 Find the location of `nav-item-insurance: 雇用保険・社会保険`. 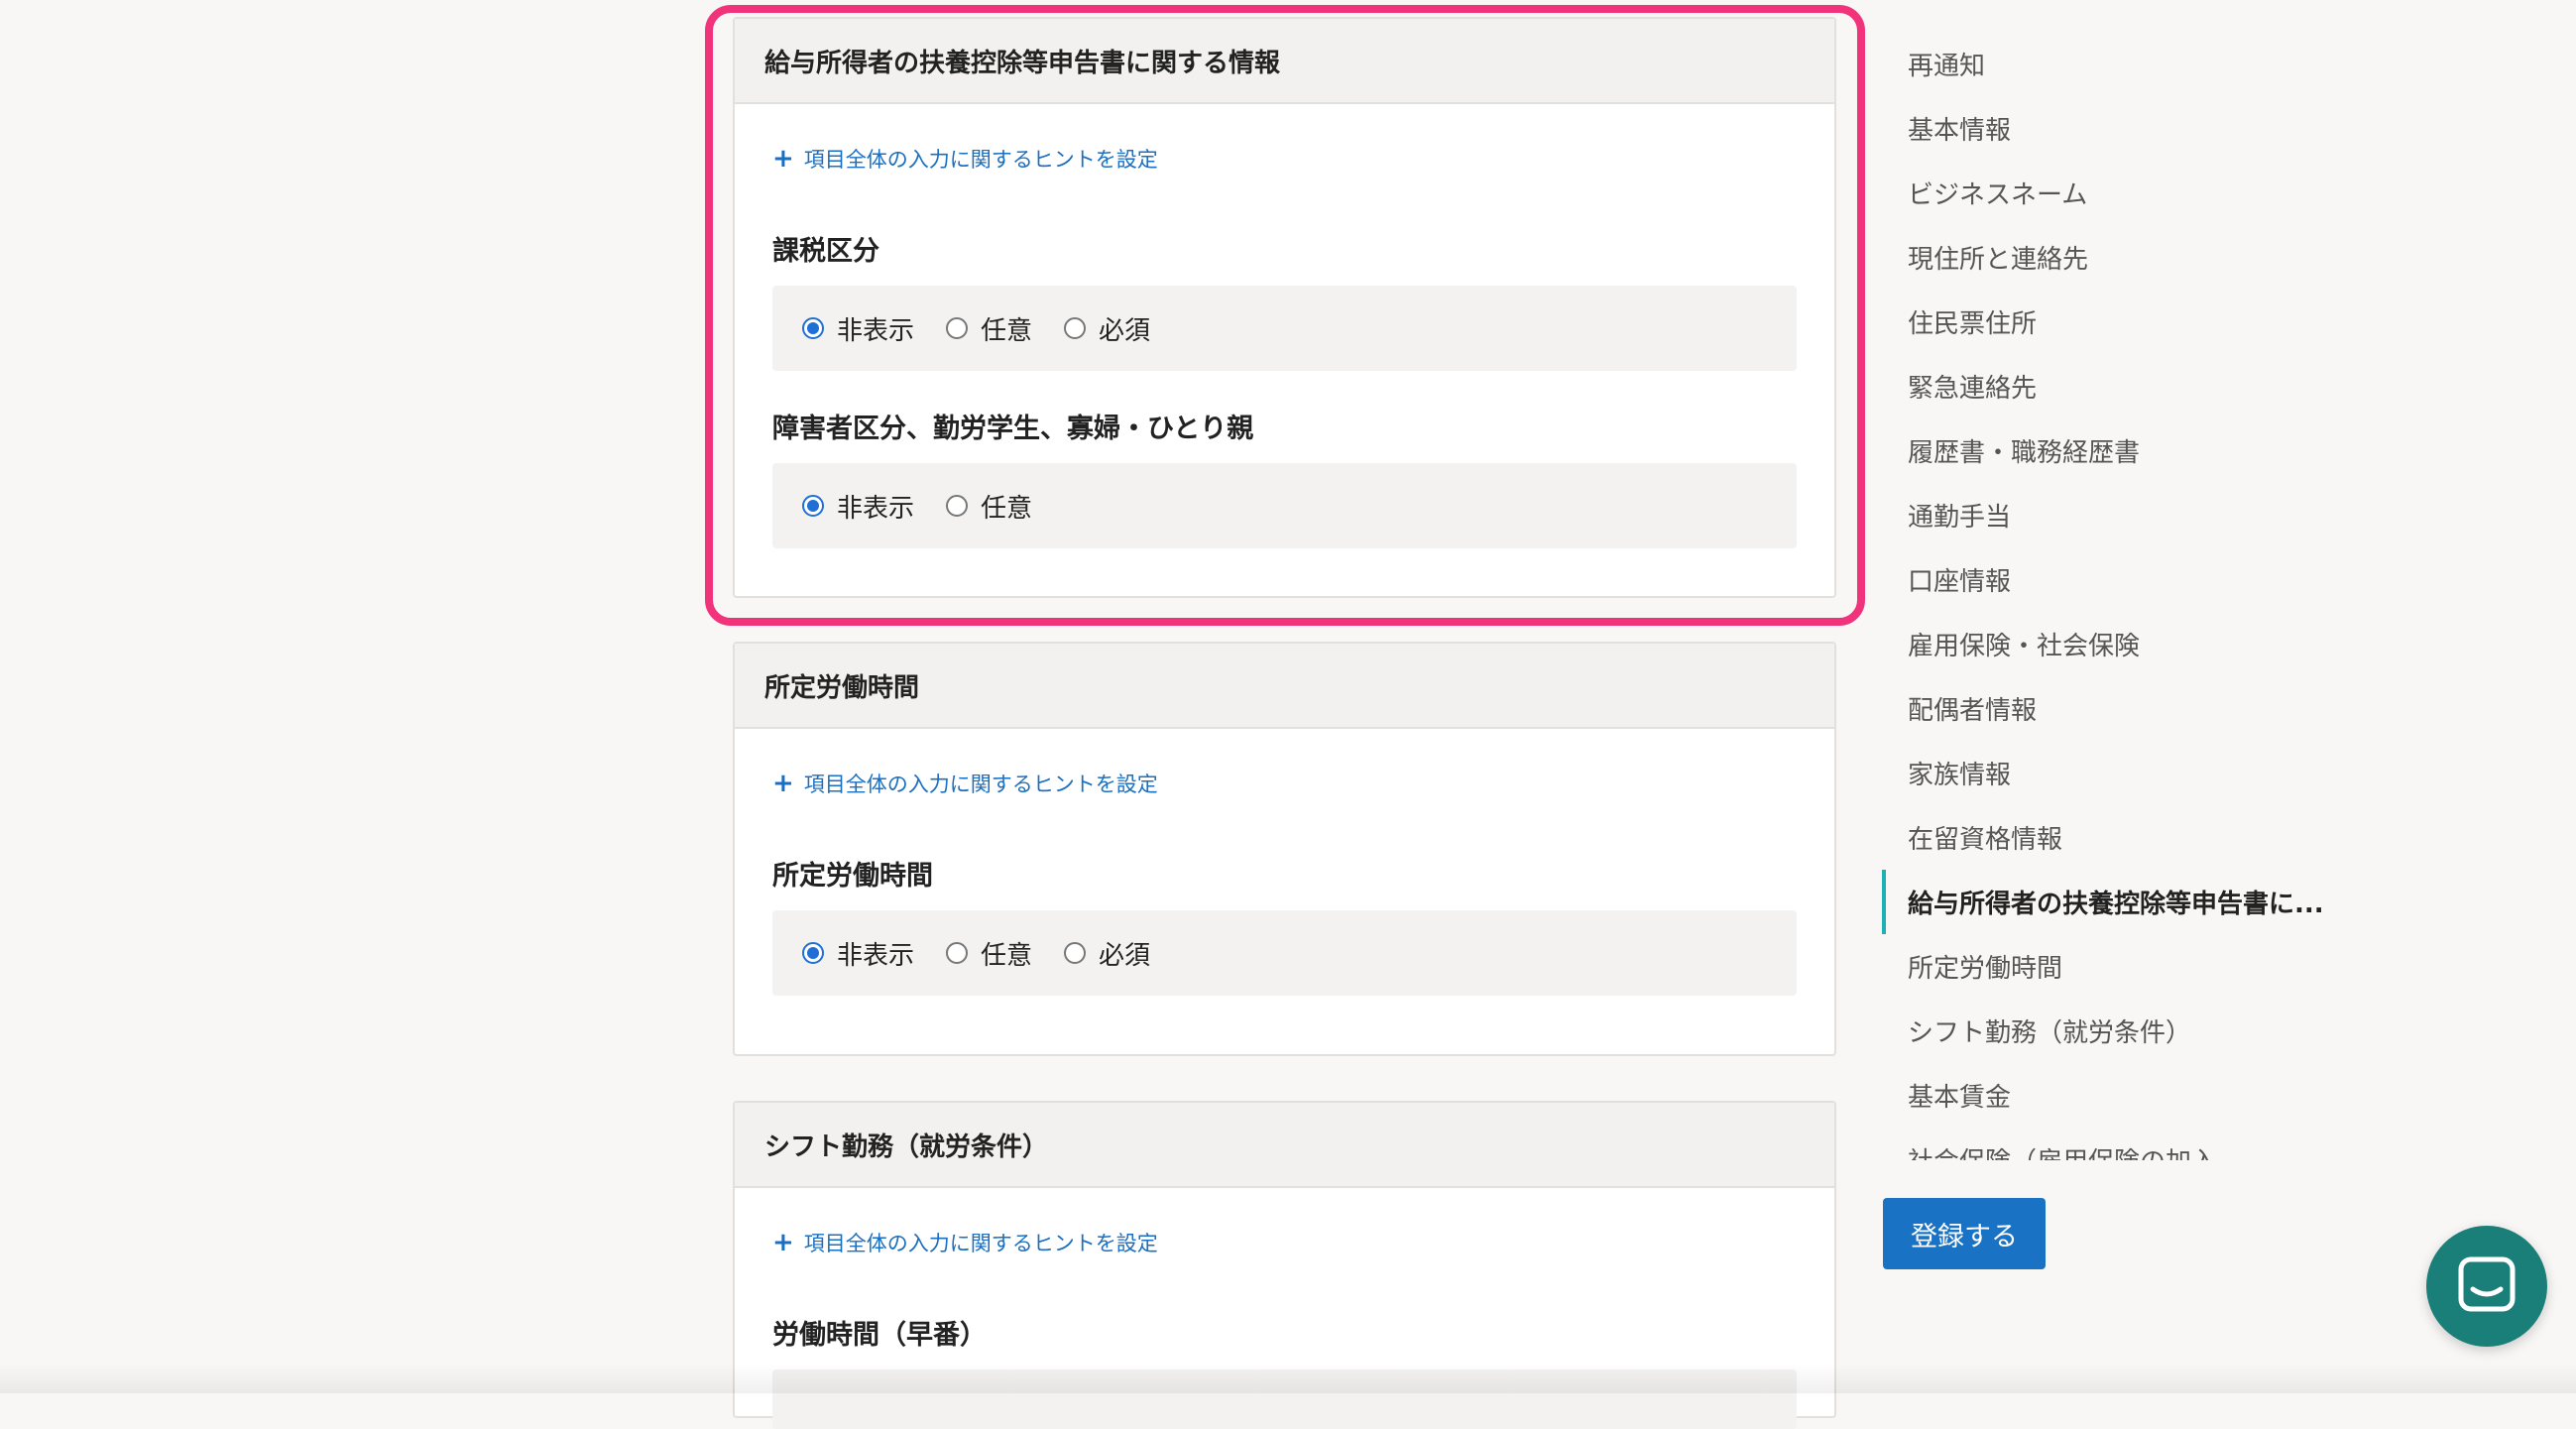

nav-item-insurance: 雇用保険・社会保険 is located at coordinates (2120, 644).